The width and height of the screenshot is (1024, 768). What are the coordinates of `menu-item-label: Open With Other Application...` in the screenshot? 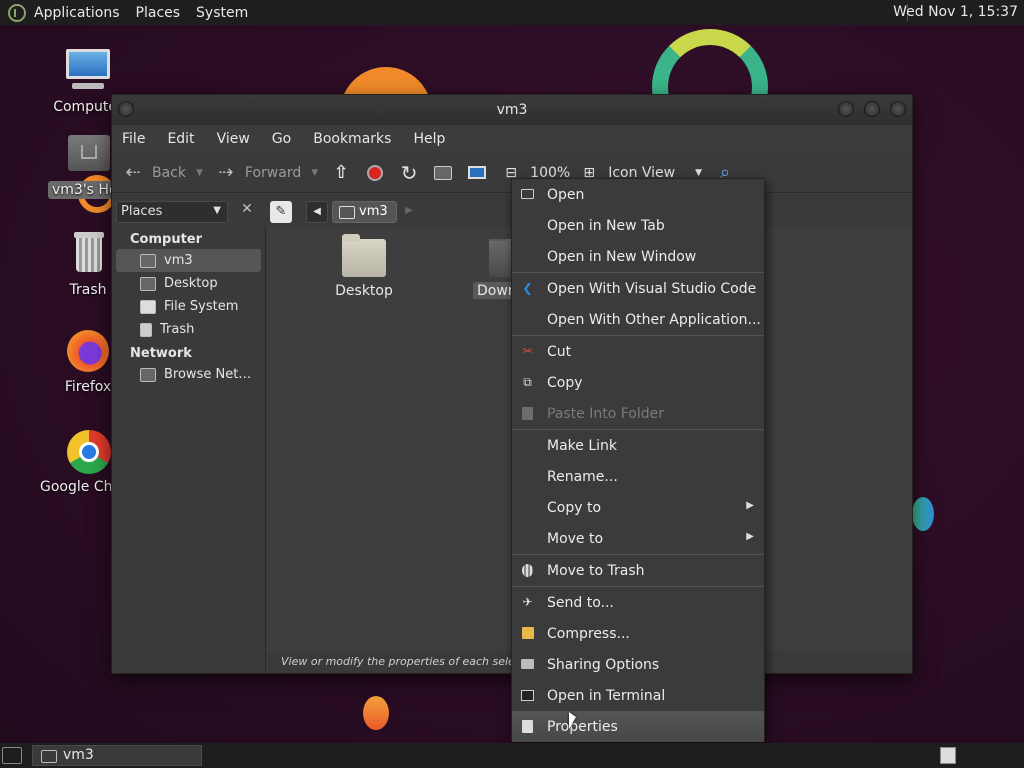 It's located at (654, 319).